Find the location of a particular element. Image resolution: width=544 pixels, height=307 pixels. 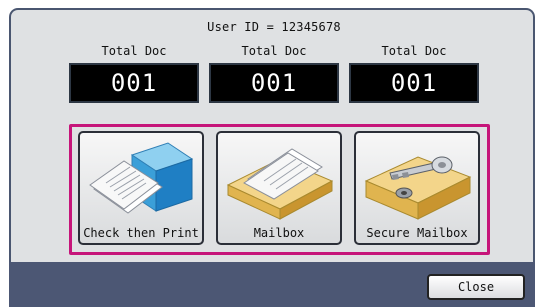

counter-3: Total Doc 001 is located at coordinates (414, 73).